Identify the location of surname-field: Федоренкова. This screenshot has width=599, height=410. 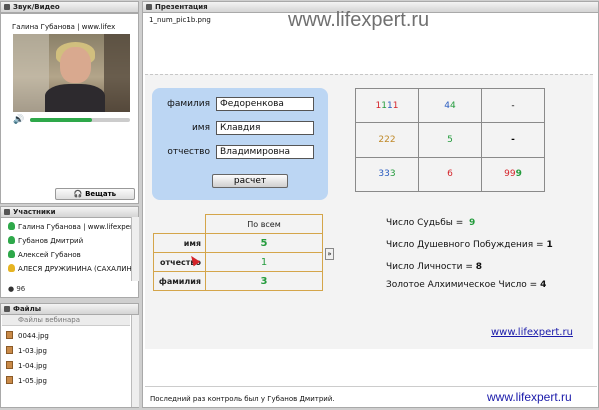
(265, 104).